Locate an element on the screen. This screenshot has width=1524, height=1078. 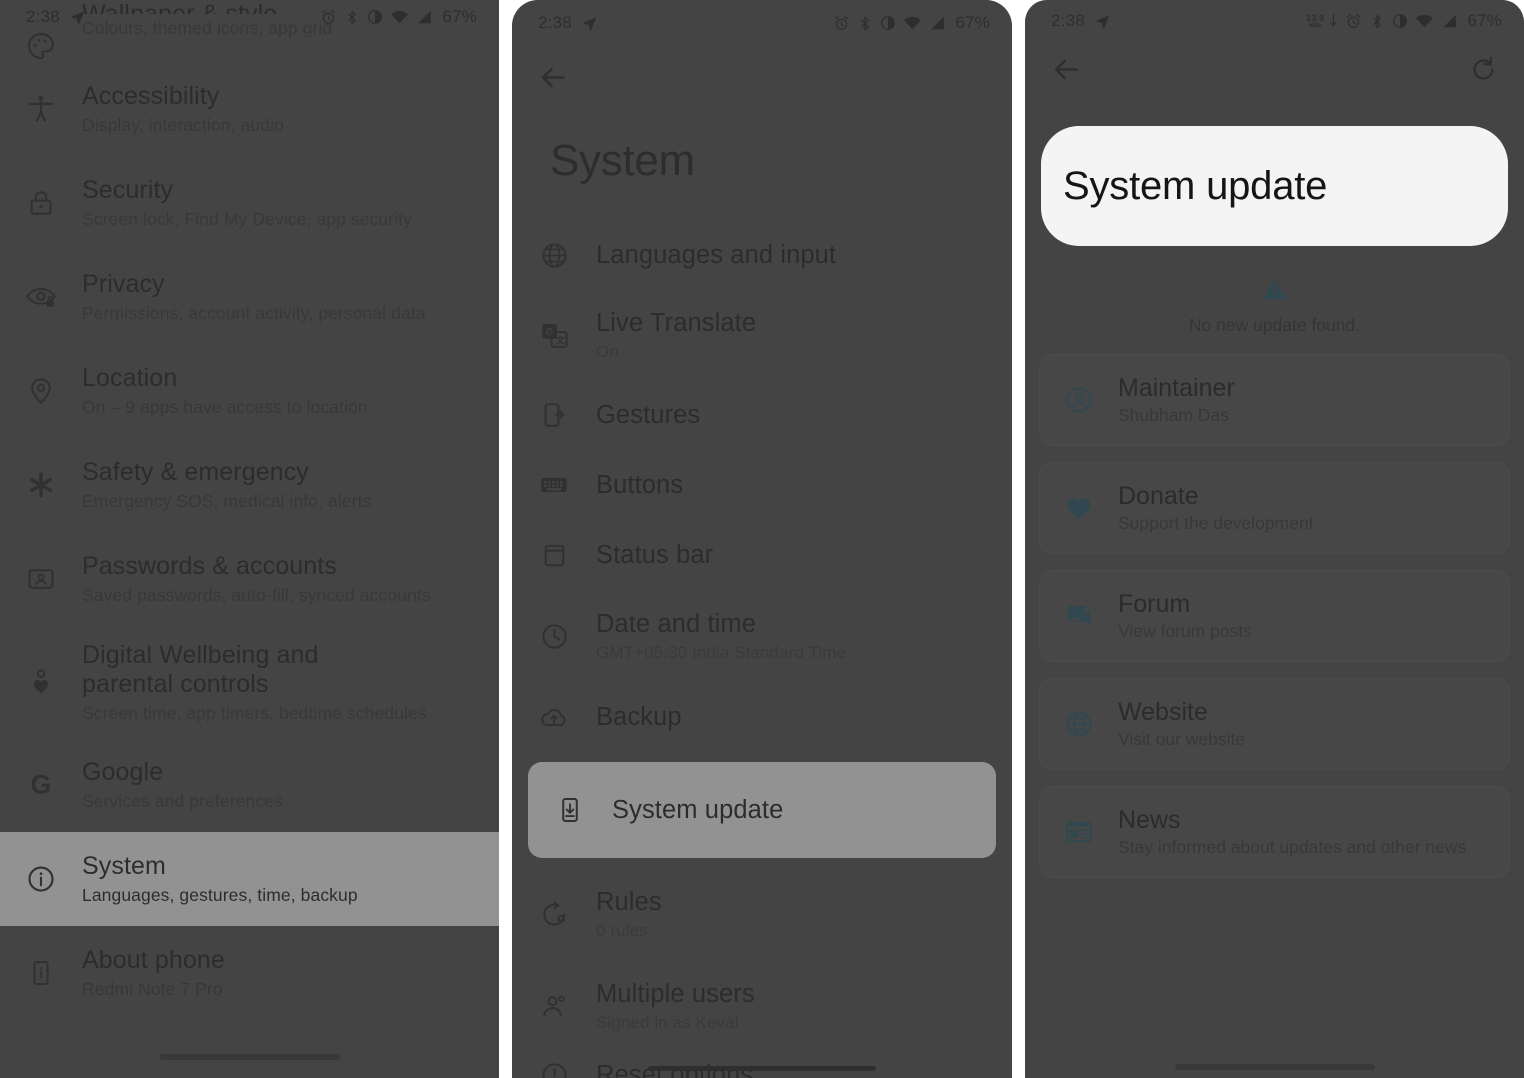
update-card-donate: Donate Support the development is located at coordinates (1274, 508).